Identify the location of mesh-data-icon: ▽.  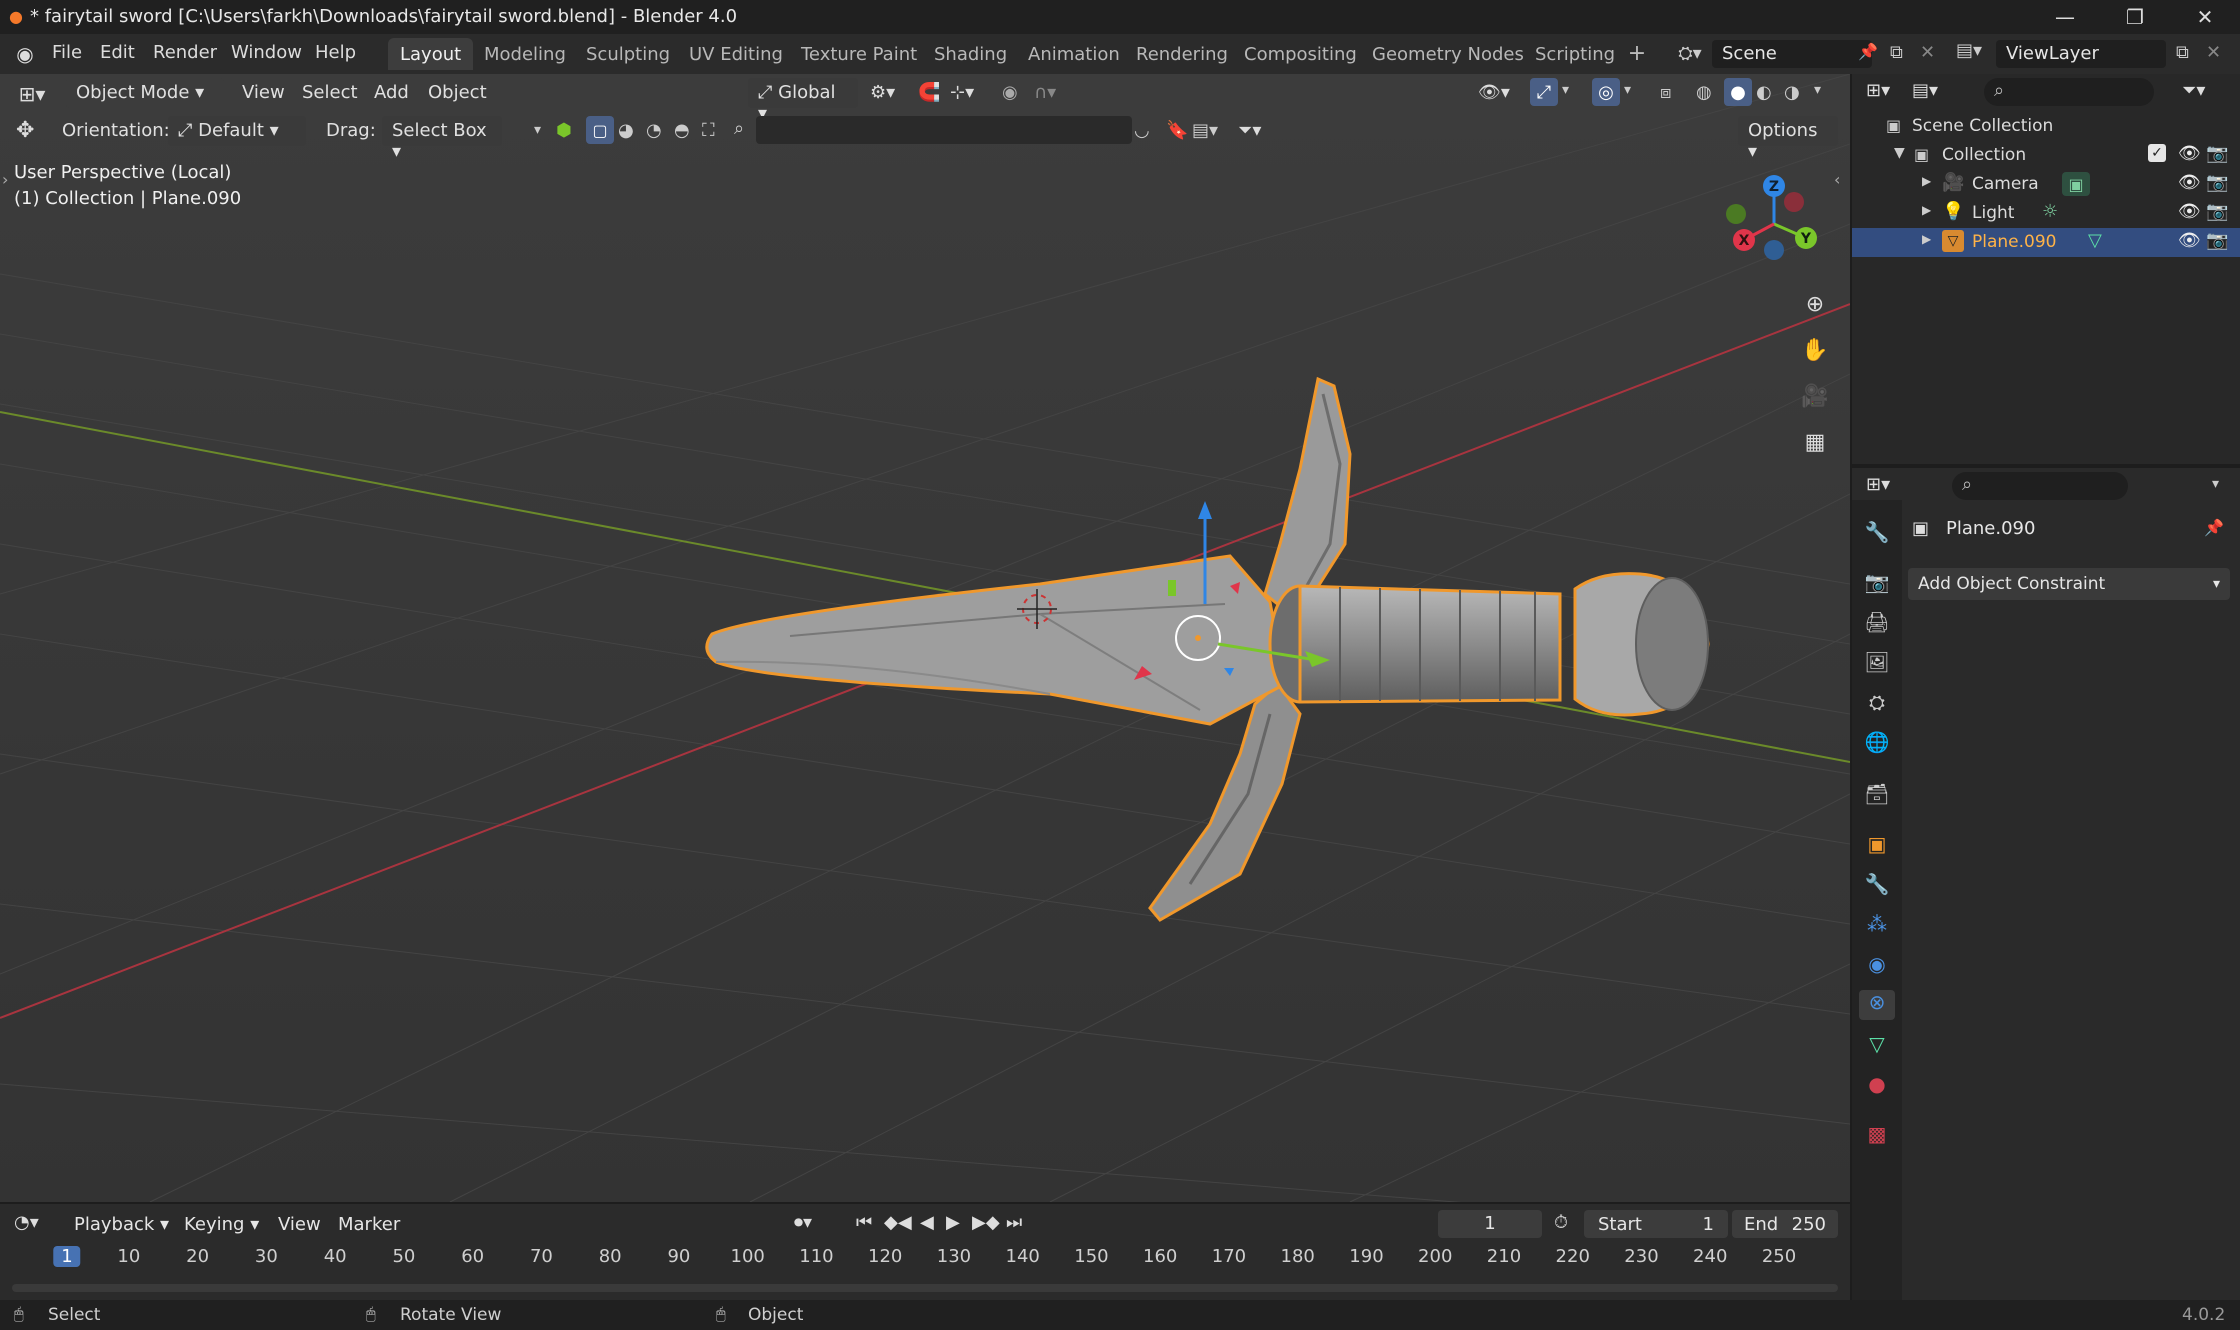
(2095, 240).